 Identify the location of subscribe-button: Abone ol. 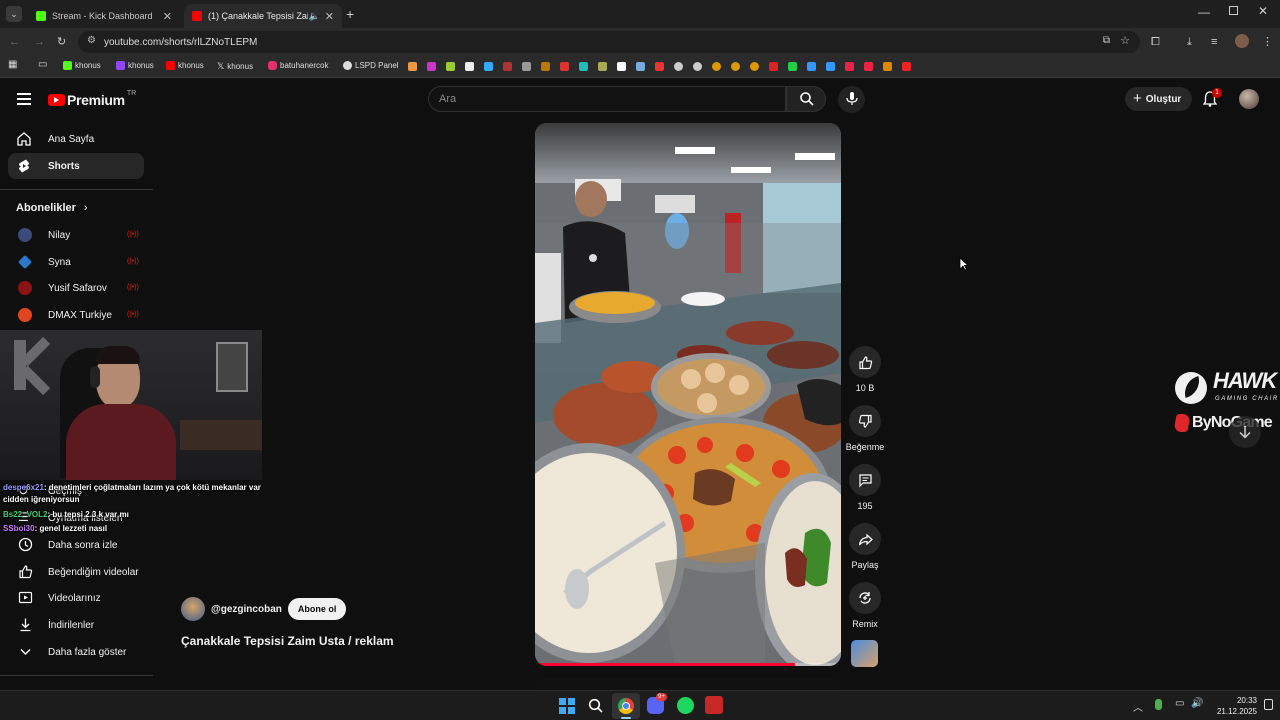
(317, 609).